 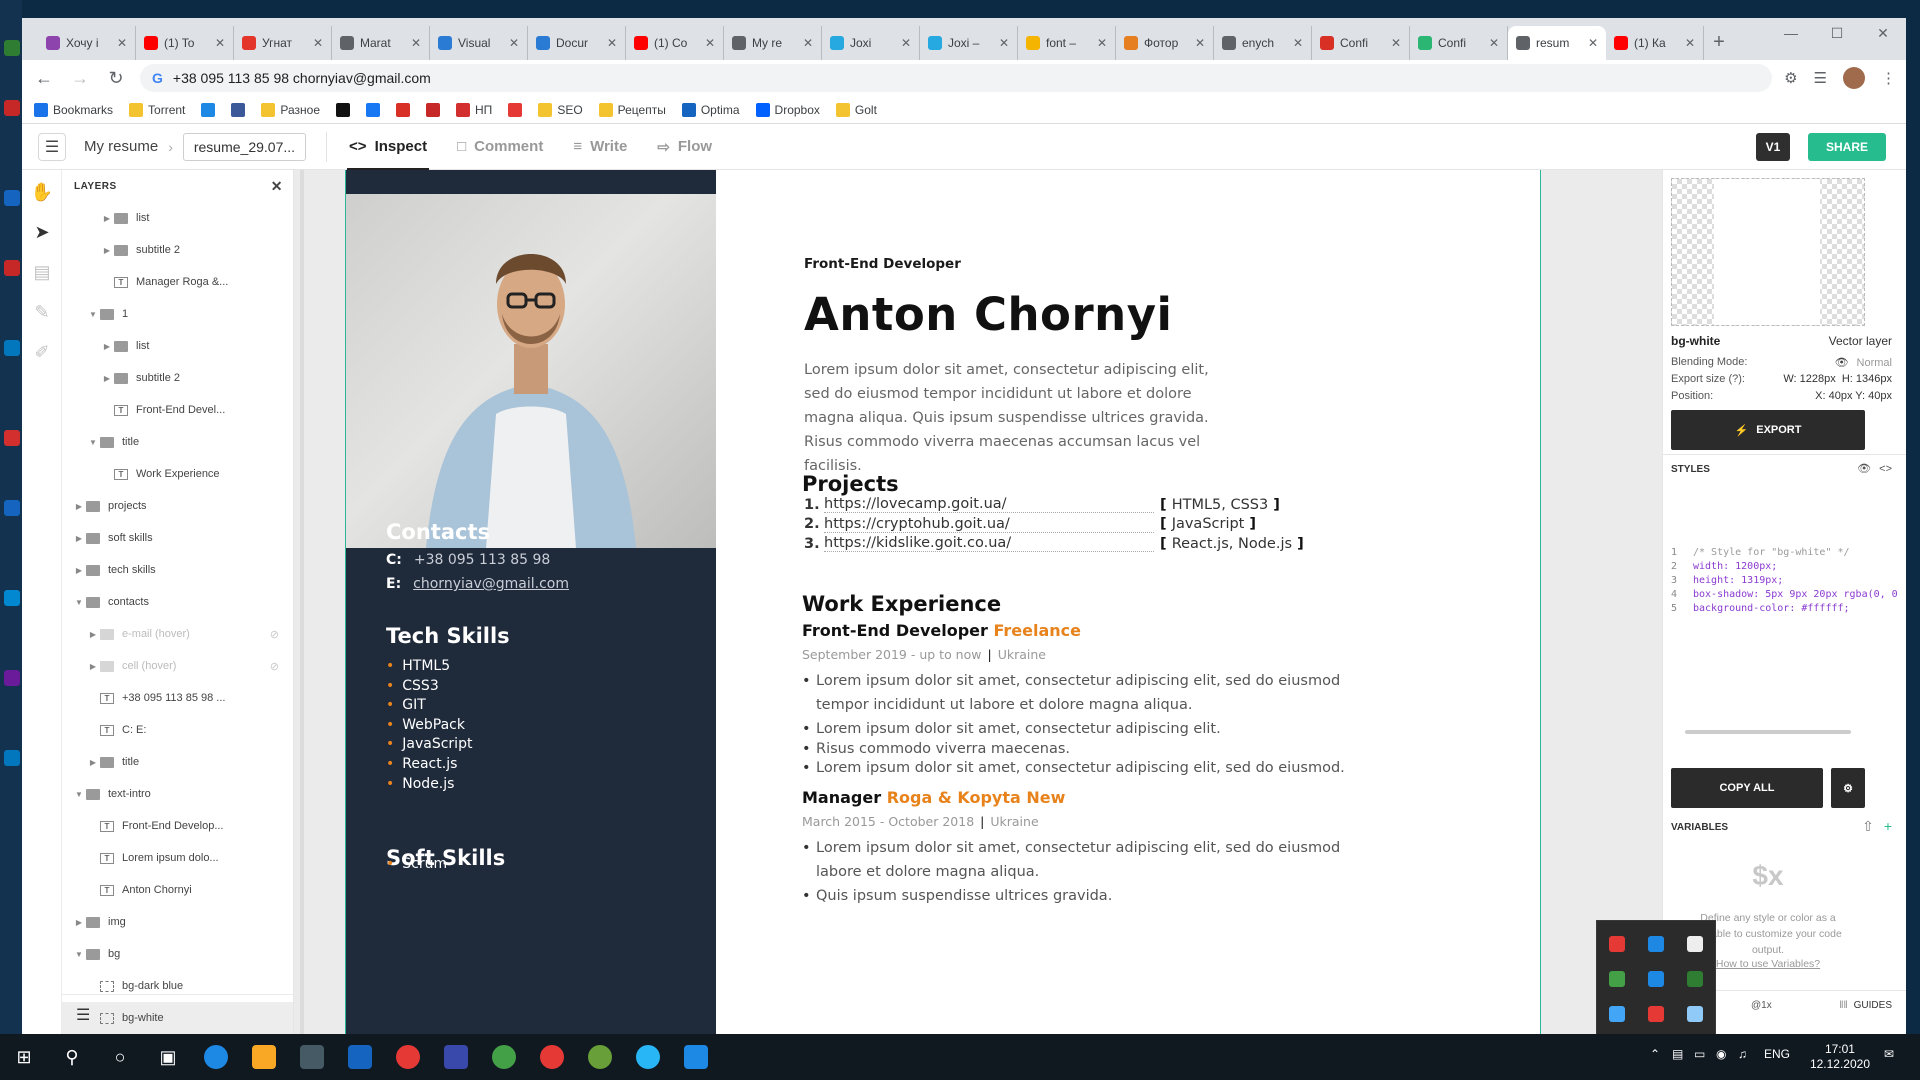 What do you see at coordinates (302, 602) in the screenshot?
I see `canvas-scrollbar` at bounding box center [302, 602].